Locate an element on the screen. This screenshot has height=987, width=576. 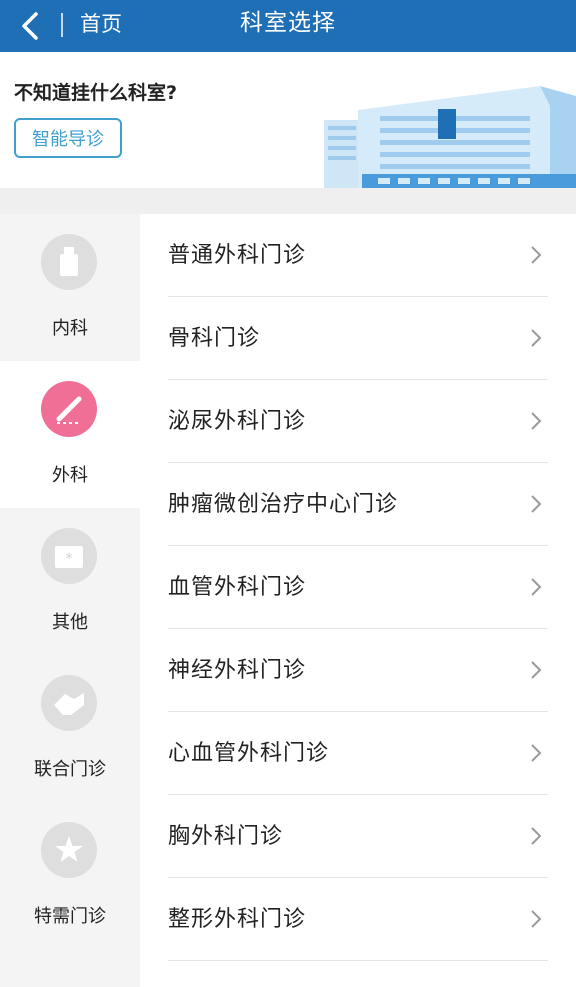
category-label: 其他 is located at coordinates (70, 622).